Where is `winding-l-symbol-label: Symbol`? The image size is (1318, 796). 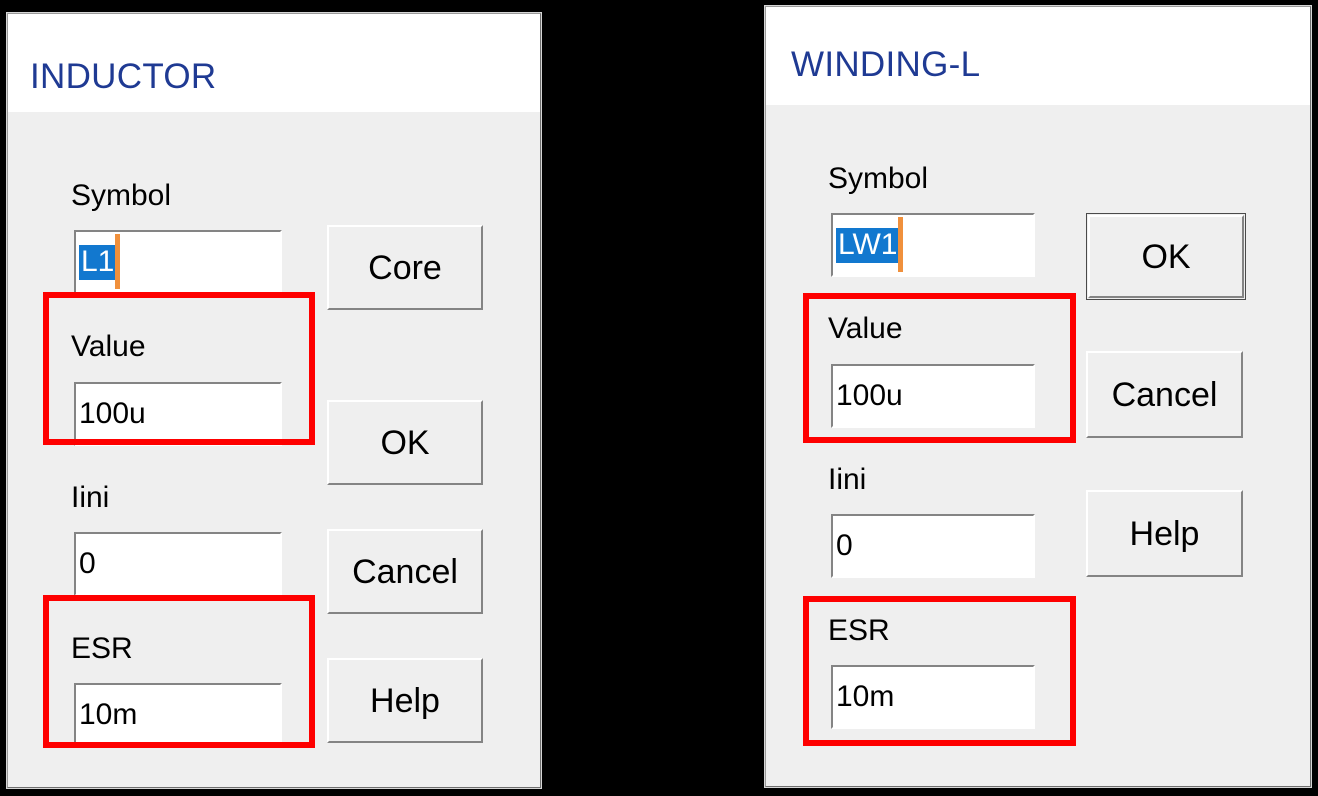
winding-l-symbol-label: Symbol is located at coordinates (878, 178).